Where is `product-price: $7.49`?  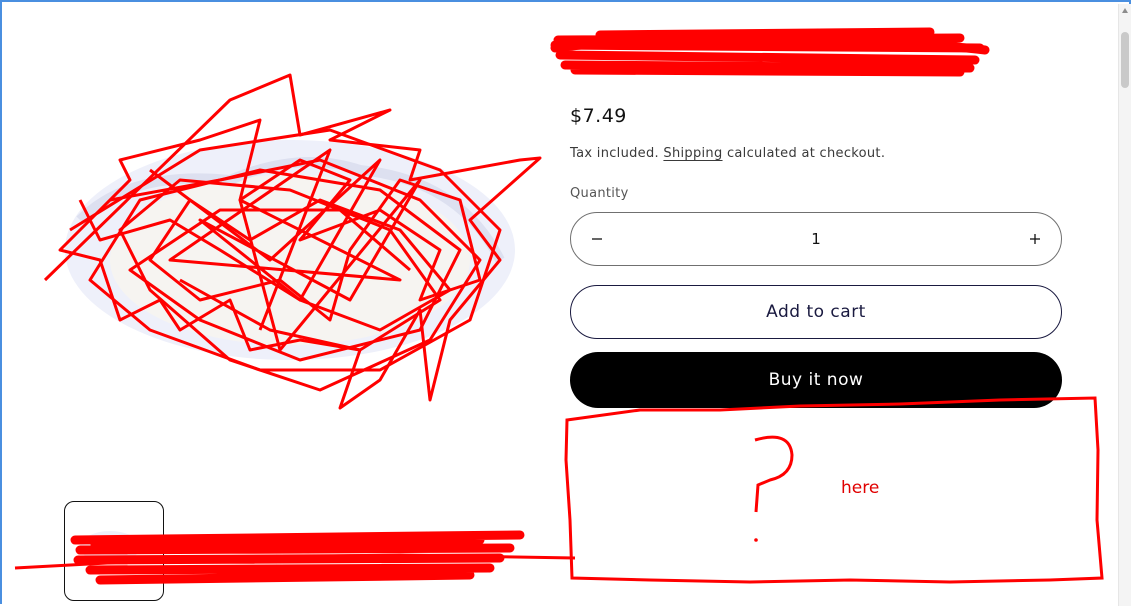
product-price: $7.49 is located at coordinates (598, 116).